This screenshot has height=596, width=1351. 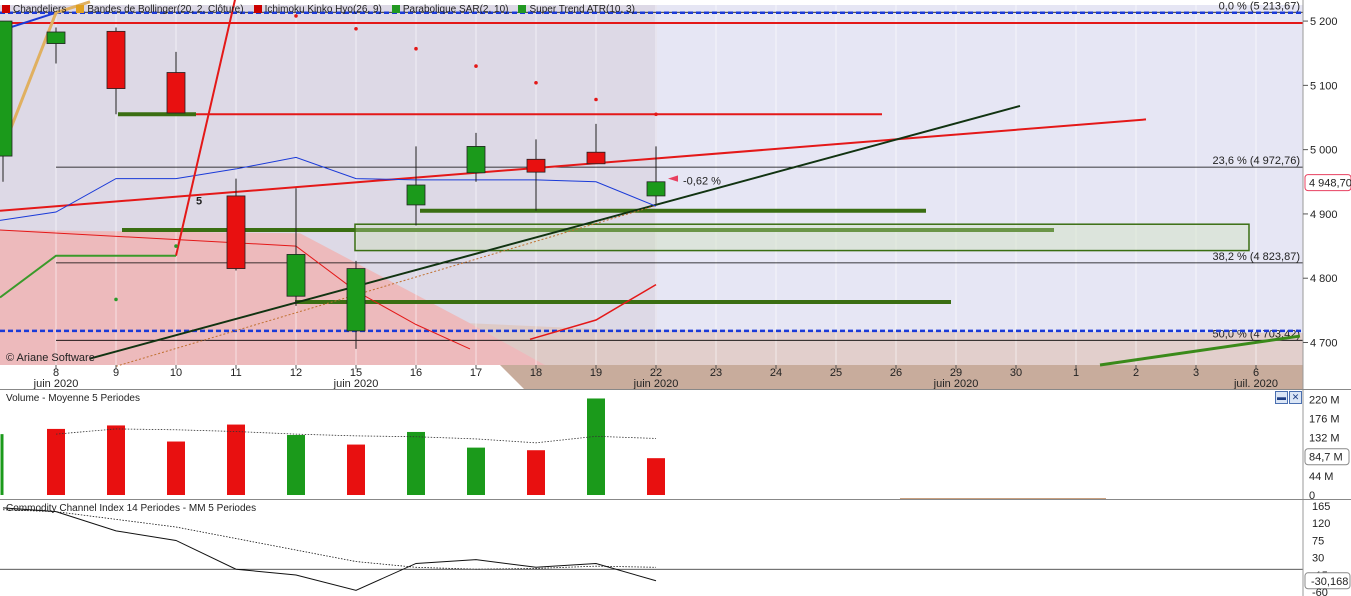 I want to click on volume-tick-label: 220 M, so click(x=1324, y=400).